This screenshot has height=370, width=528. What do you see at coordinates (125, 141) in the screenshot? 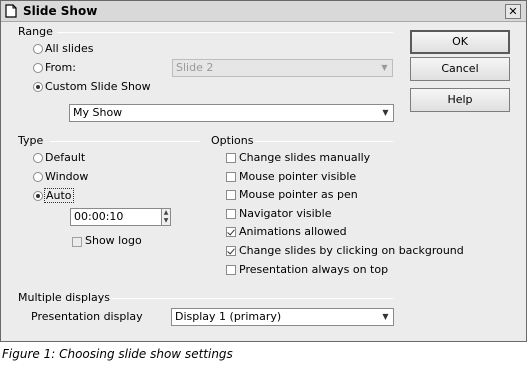
I see `type-divider` at bounding box center [125, 141].